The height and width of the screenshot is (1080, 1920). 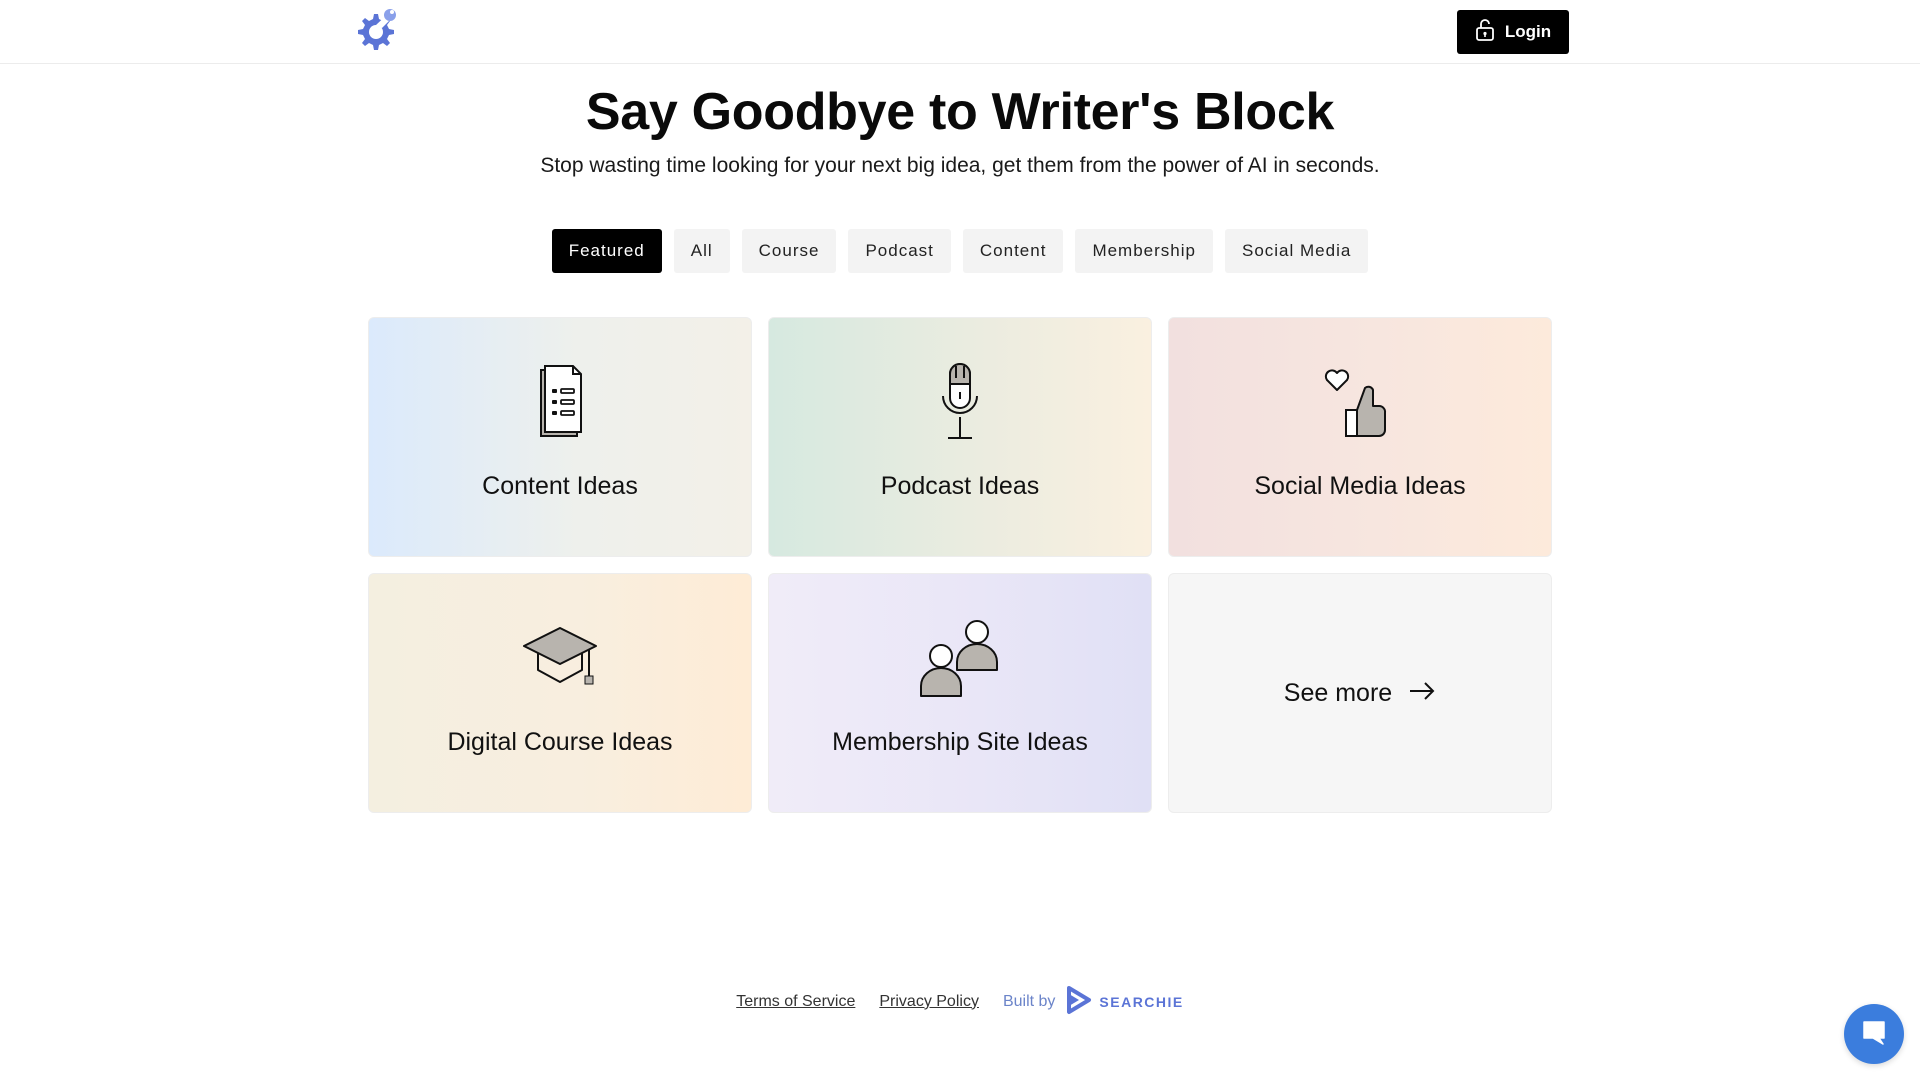 What do you see at coordinates (795, 1002) in the screenshot?
I see `terms-link: Terms of Service` at bounding box center [795, 1002].